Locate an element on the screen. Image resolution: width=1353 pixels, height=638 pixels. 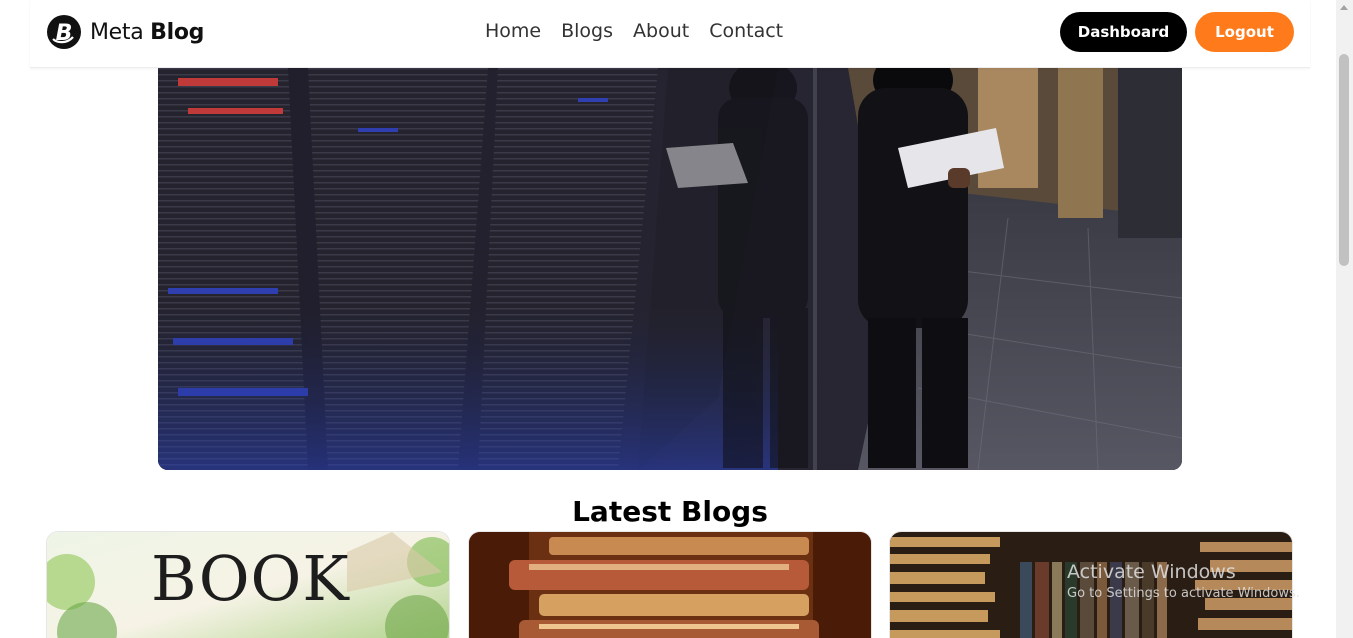
logo-mark-letter: B is located at coordinates (64, 33).